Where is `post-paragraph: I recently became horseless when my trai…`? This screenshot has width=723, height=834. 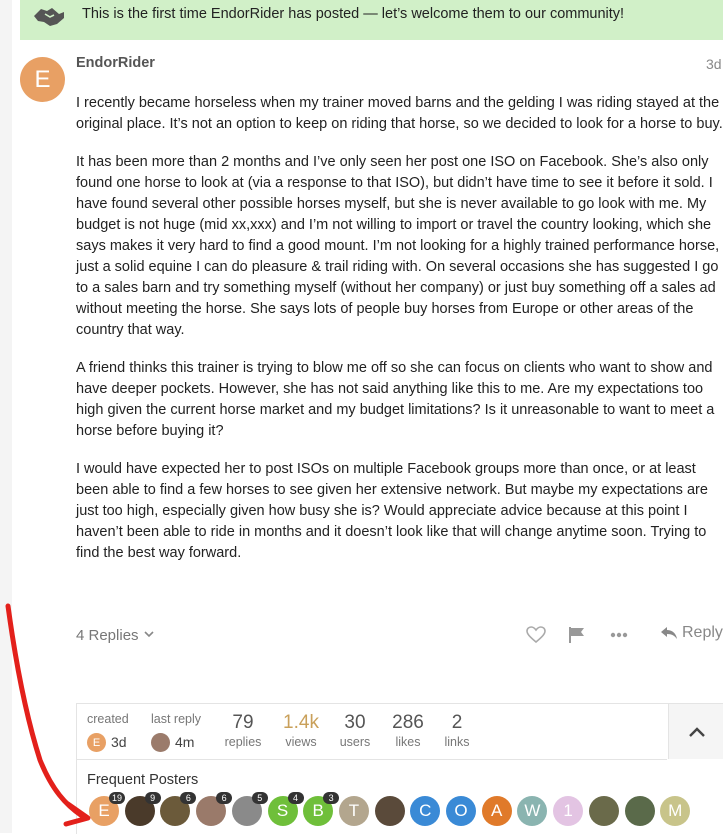
post-paragraph: I recently became horseless when my trai… is located at coordinates (399, 113).